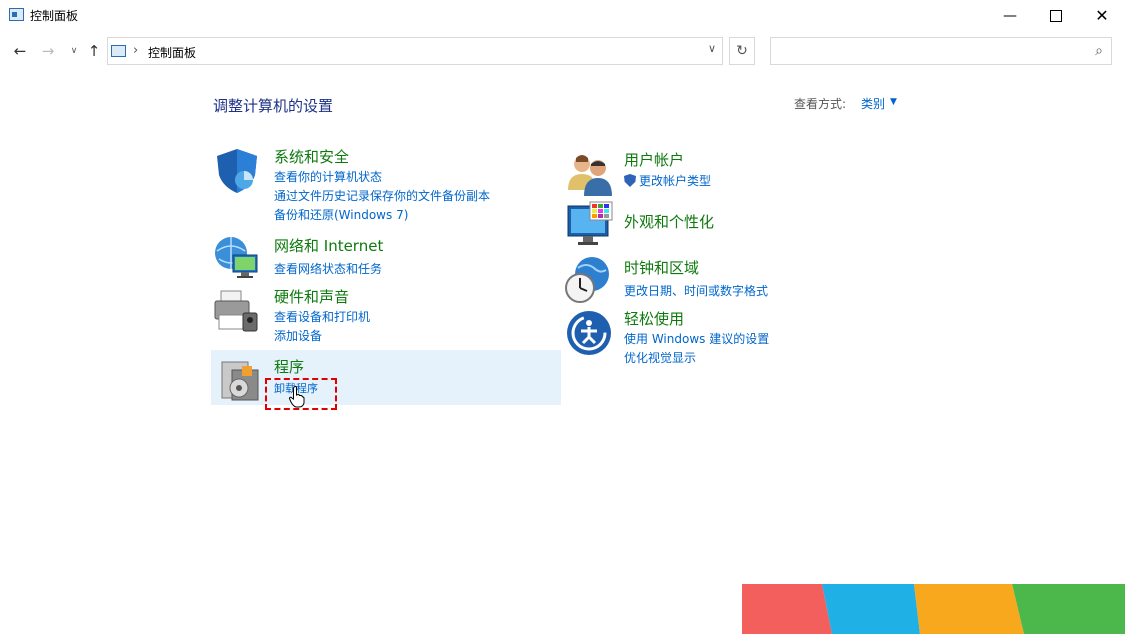  Describe the element at coordinates (588, 280) in the screenshot. I see `clock-globe-icon` at that location.